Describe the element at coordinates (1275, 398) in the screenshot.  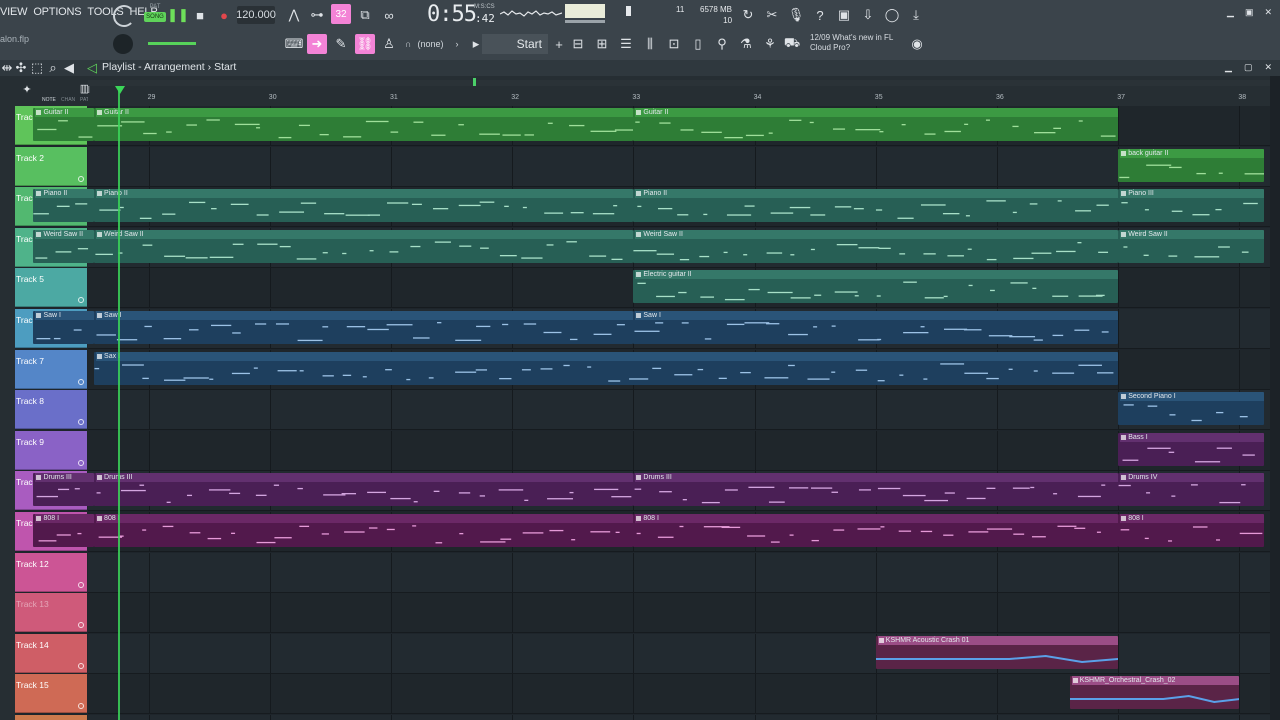
I see `vertical-scrollbar` at that location.